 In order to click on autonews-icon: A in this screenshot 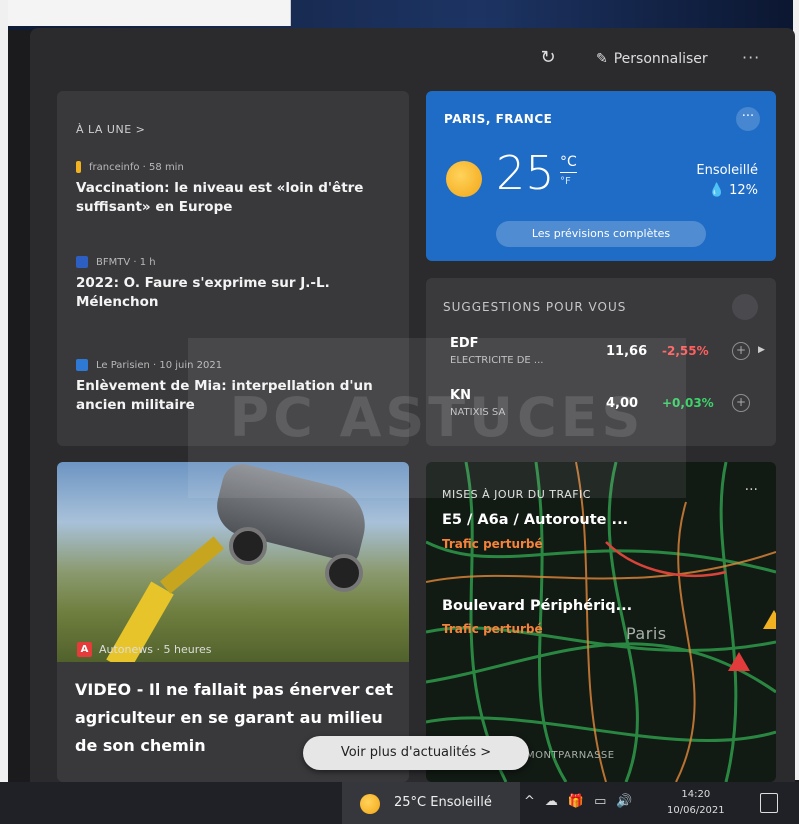, I will do `click(84, 649)`.